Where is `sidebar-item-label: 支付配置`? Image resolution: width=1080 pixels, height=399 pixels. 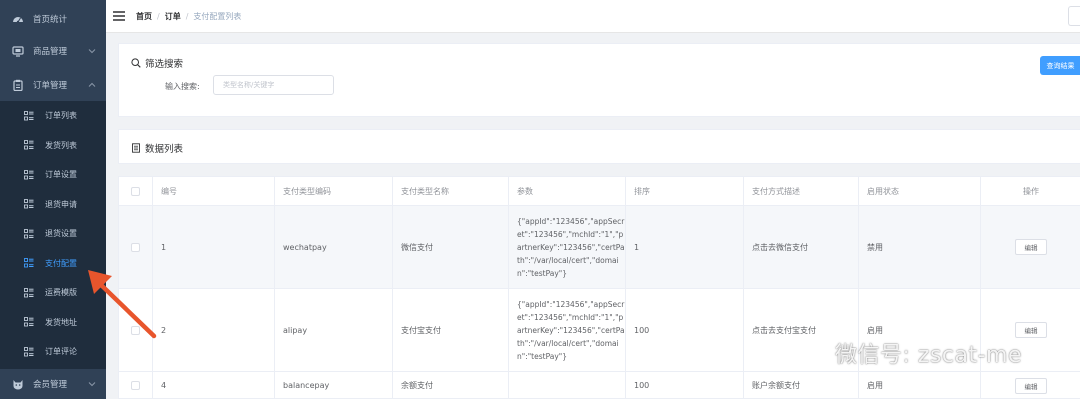 sidebar-item-label: 支付配置 is located at coordinates (61, 263).